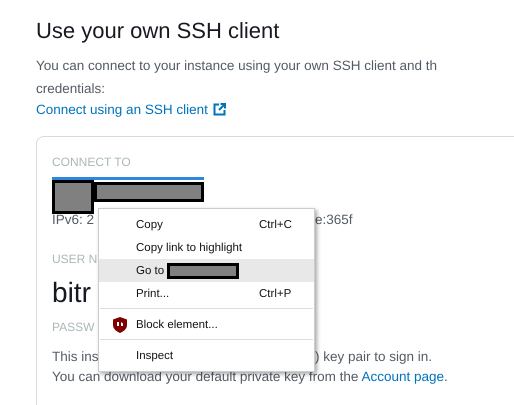 The image size is (514, 405). What do you see at coordinates (73, 327) in the screenshot?
I see `password-label: PASSW` at bounding box center [73, 327].